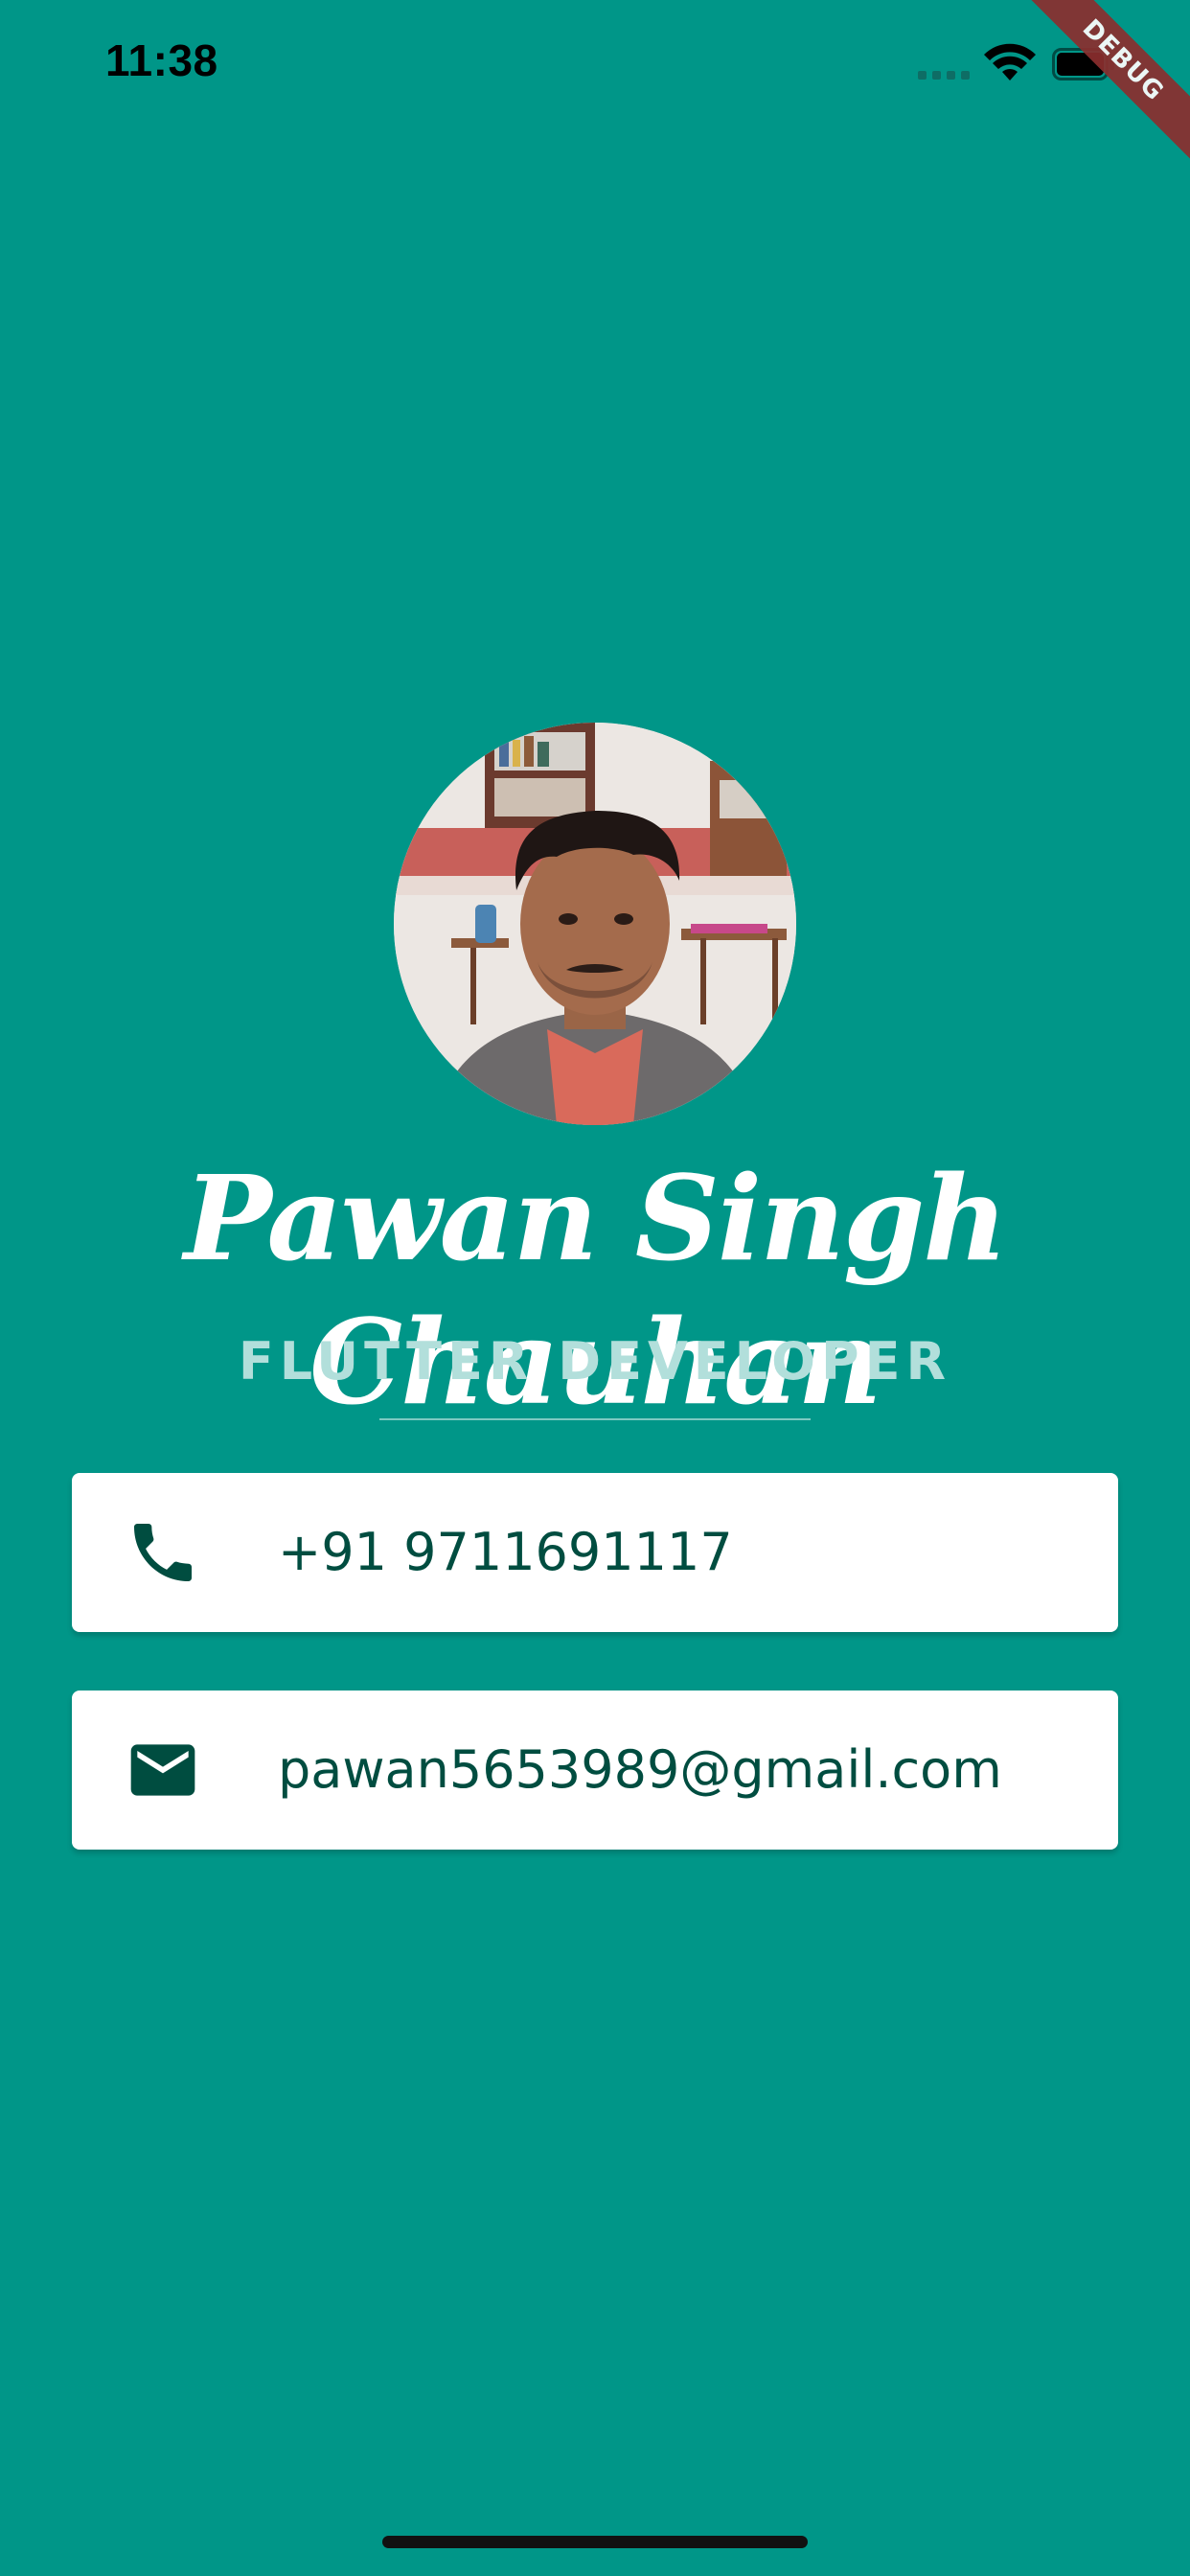 This screenshot has width=1190, height=2576. I want to click on job-title: FLUTTER DEVELOPER, so click(595, 1361).